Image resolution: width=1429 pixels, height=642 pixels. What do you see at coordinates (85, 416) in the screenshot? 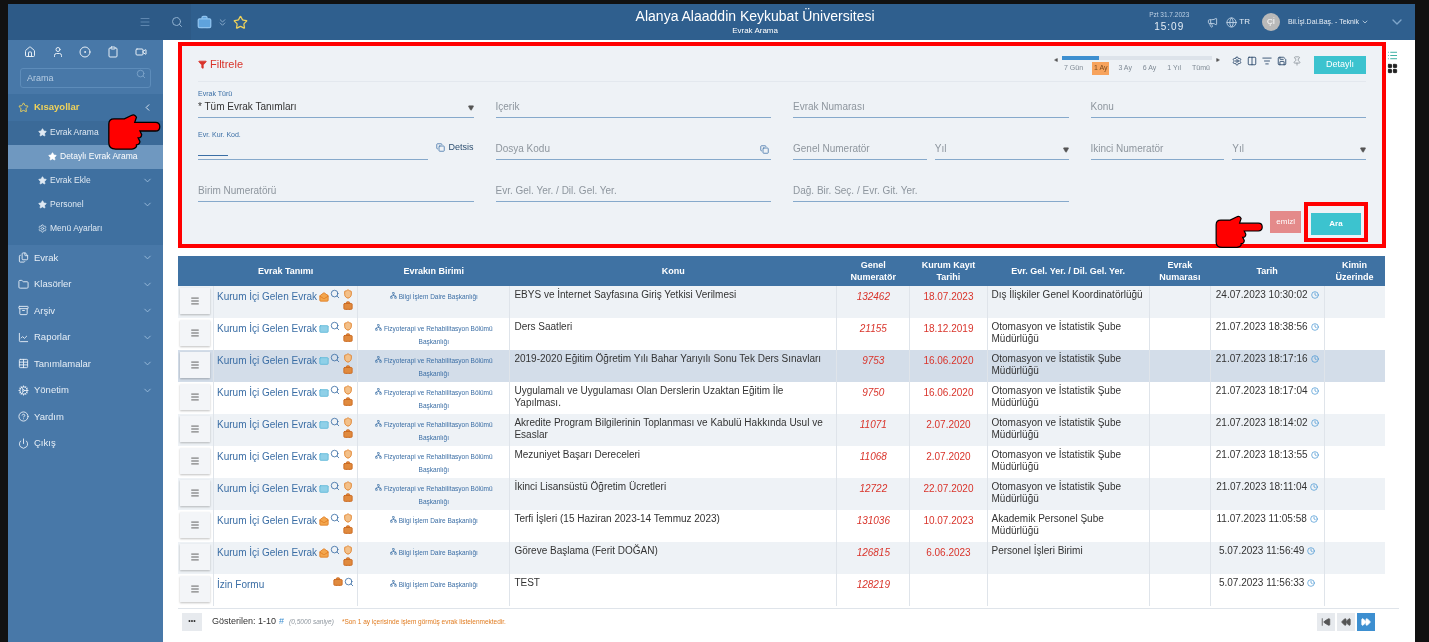
I see `sidebar-item: Yardım` at bounding box center [85, 416].